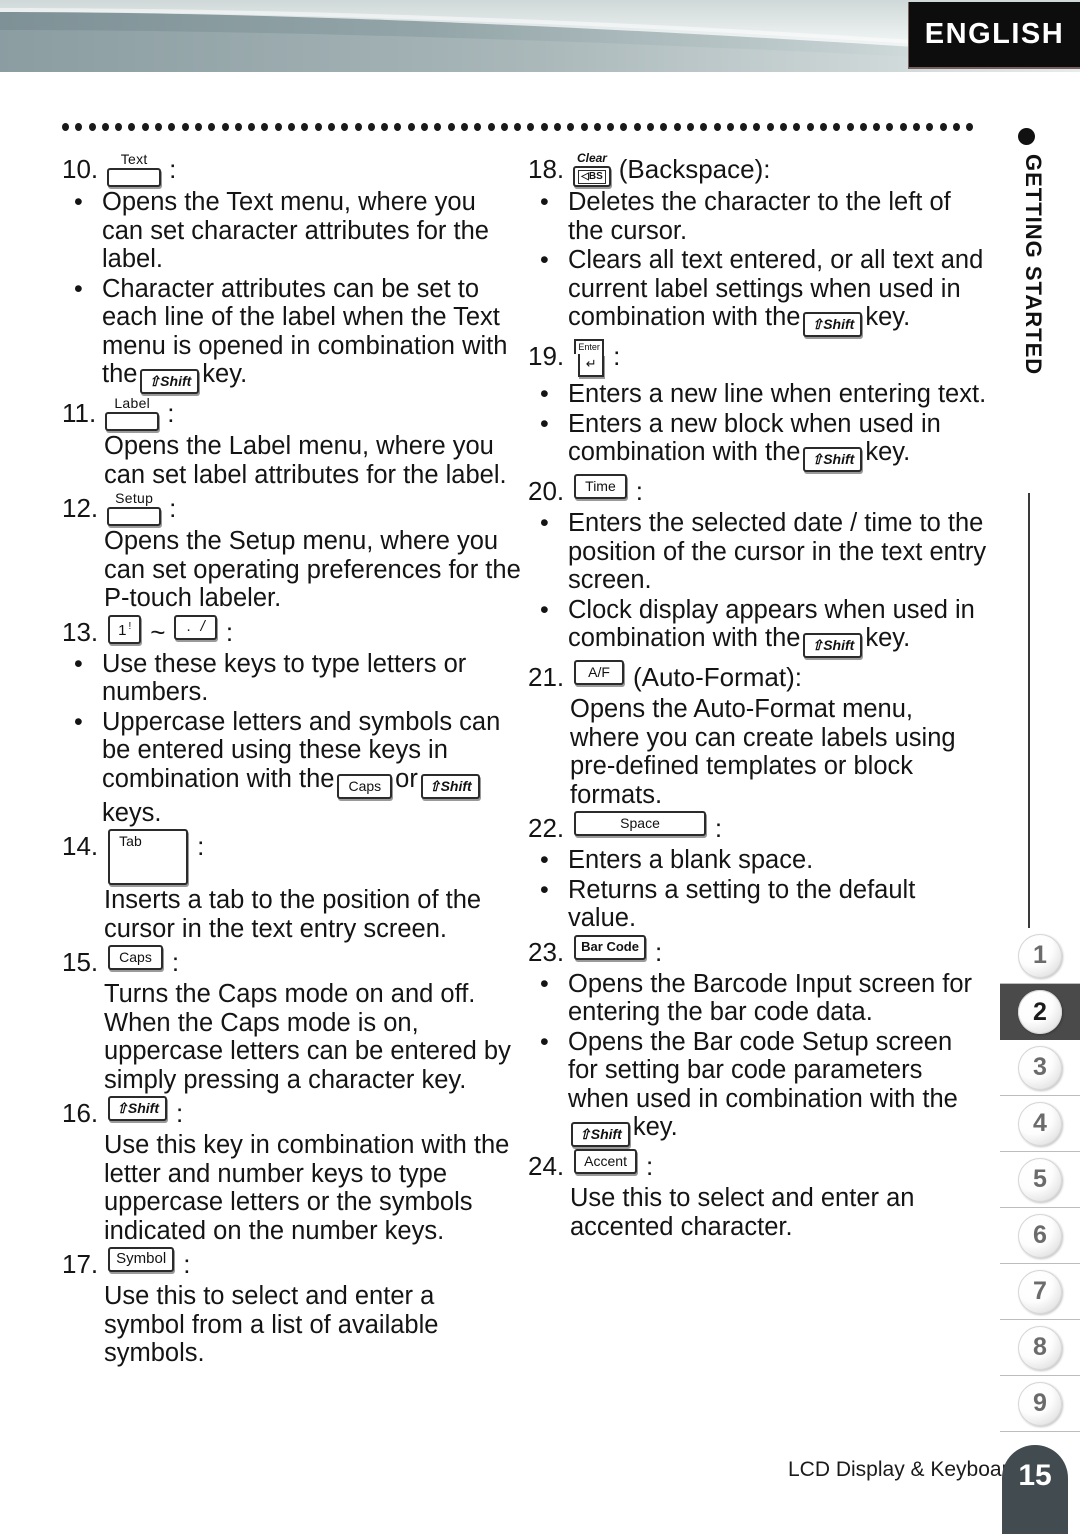 The width and height of the screenshot is (1080, 1534). Describe the element at coordinates (888, 452) in the screenshot. I see `entry-19-bullet-2-part-b: key.` at that location.